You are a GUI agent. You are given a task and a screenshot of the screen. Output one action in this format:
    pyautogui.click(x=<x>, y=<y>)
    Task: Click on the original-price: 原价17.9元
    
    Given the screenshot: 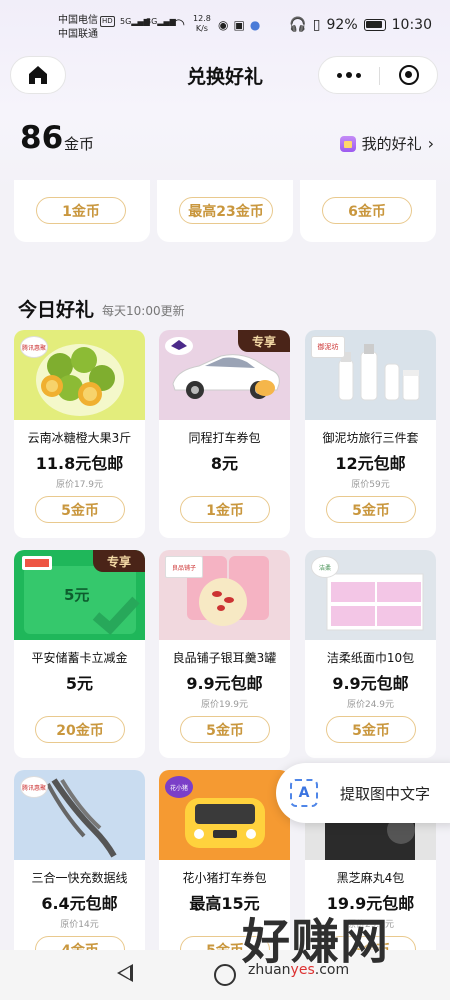 What is the action you would take?
    pyautogui.click(x=79, y=485)
    